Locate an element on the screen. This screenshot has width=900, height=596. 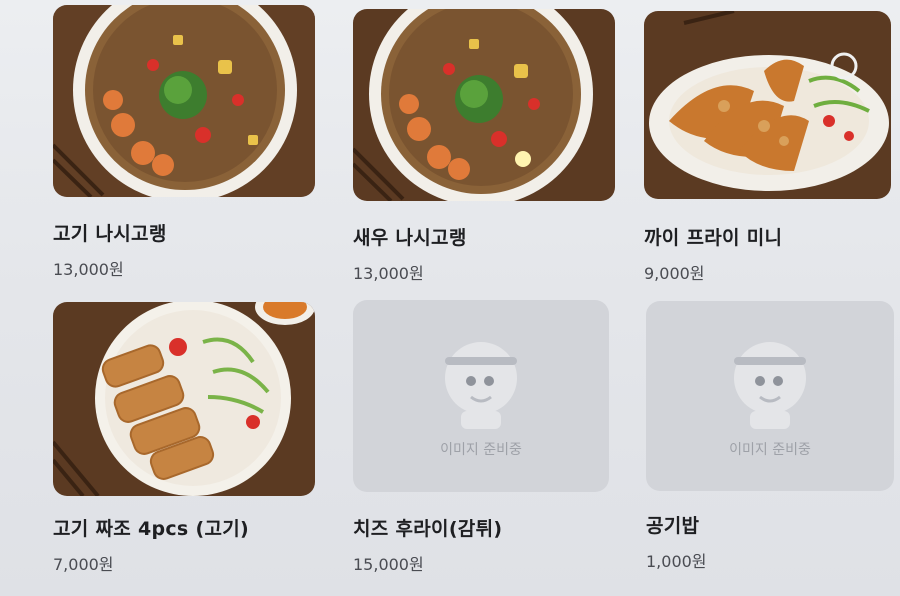
menu-item-price: 15,000원 is located at coordinates (388, 564).